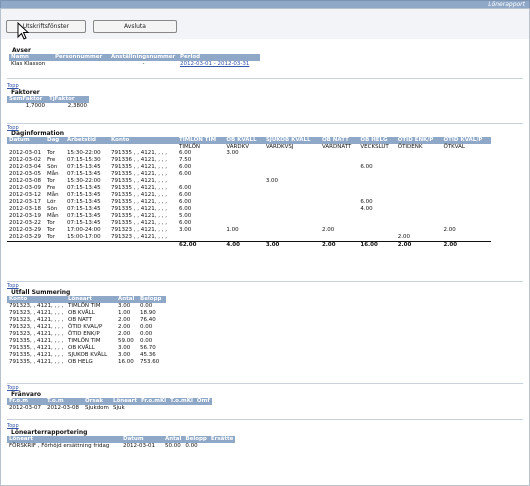 The width and height of the screenshot is (530, 486). What do you see at coordinates (25, 237) in the screenshot?
I see `dag-datum: 2012-03-29` at bounding box center [25, 237].